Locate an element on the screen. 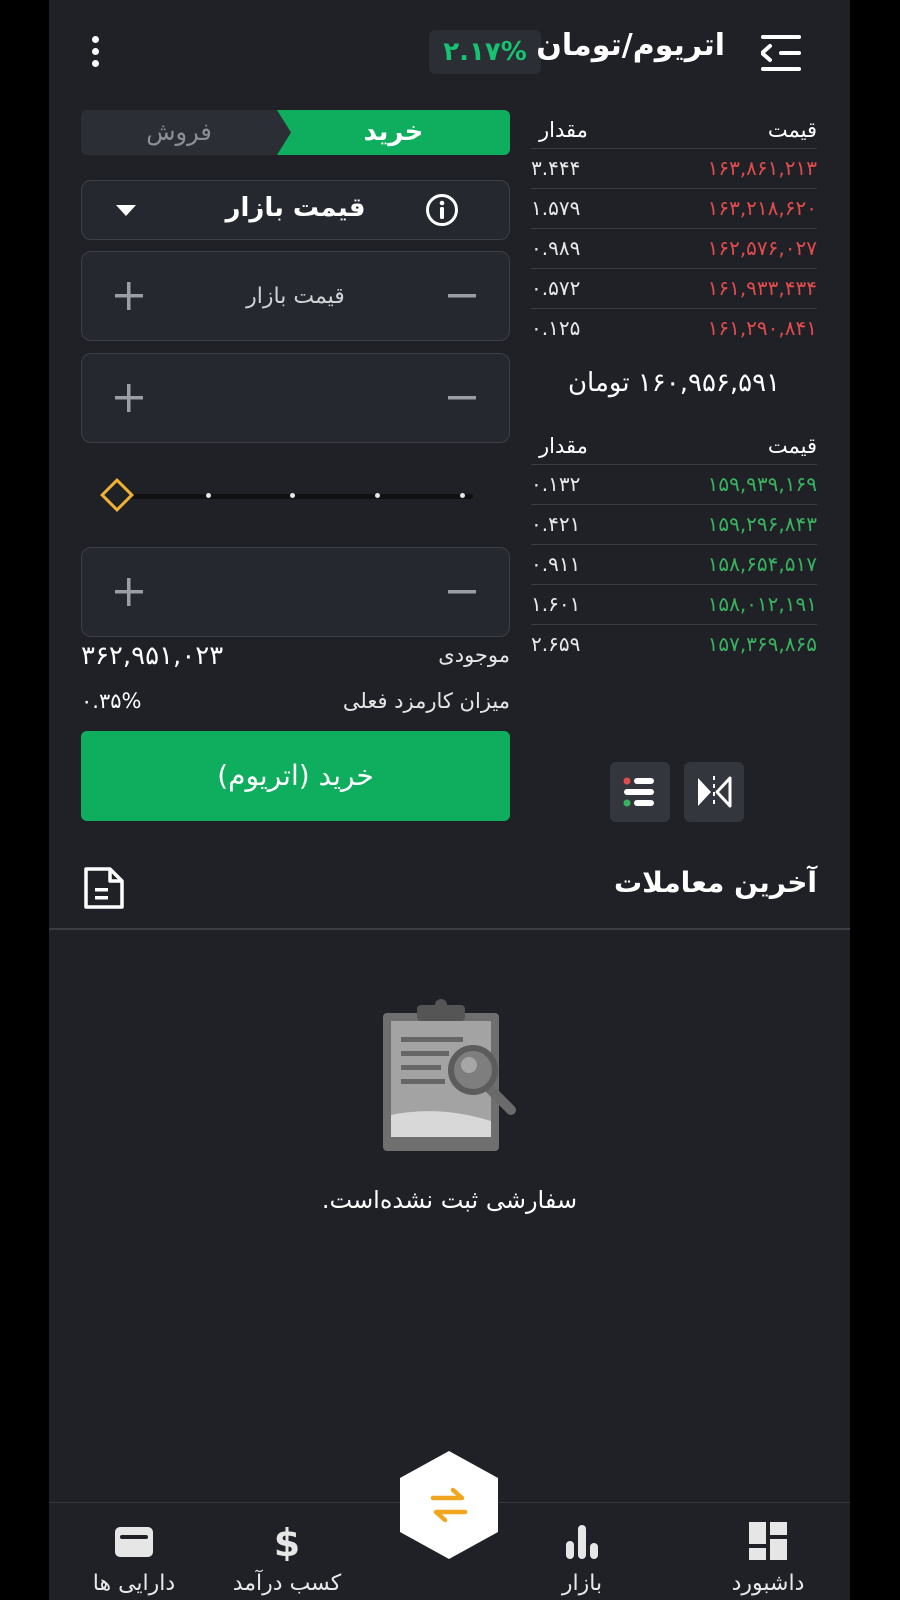 The width and height of the screenshot is (900, 1600). price-input: قیمت بازار is located at coordinates (295, 296).